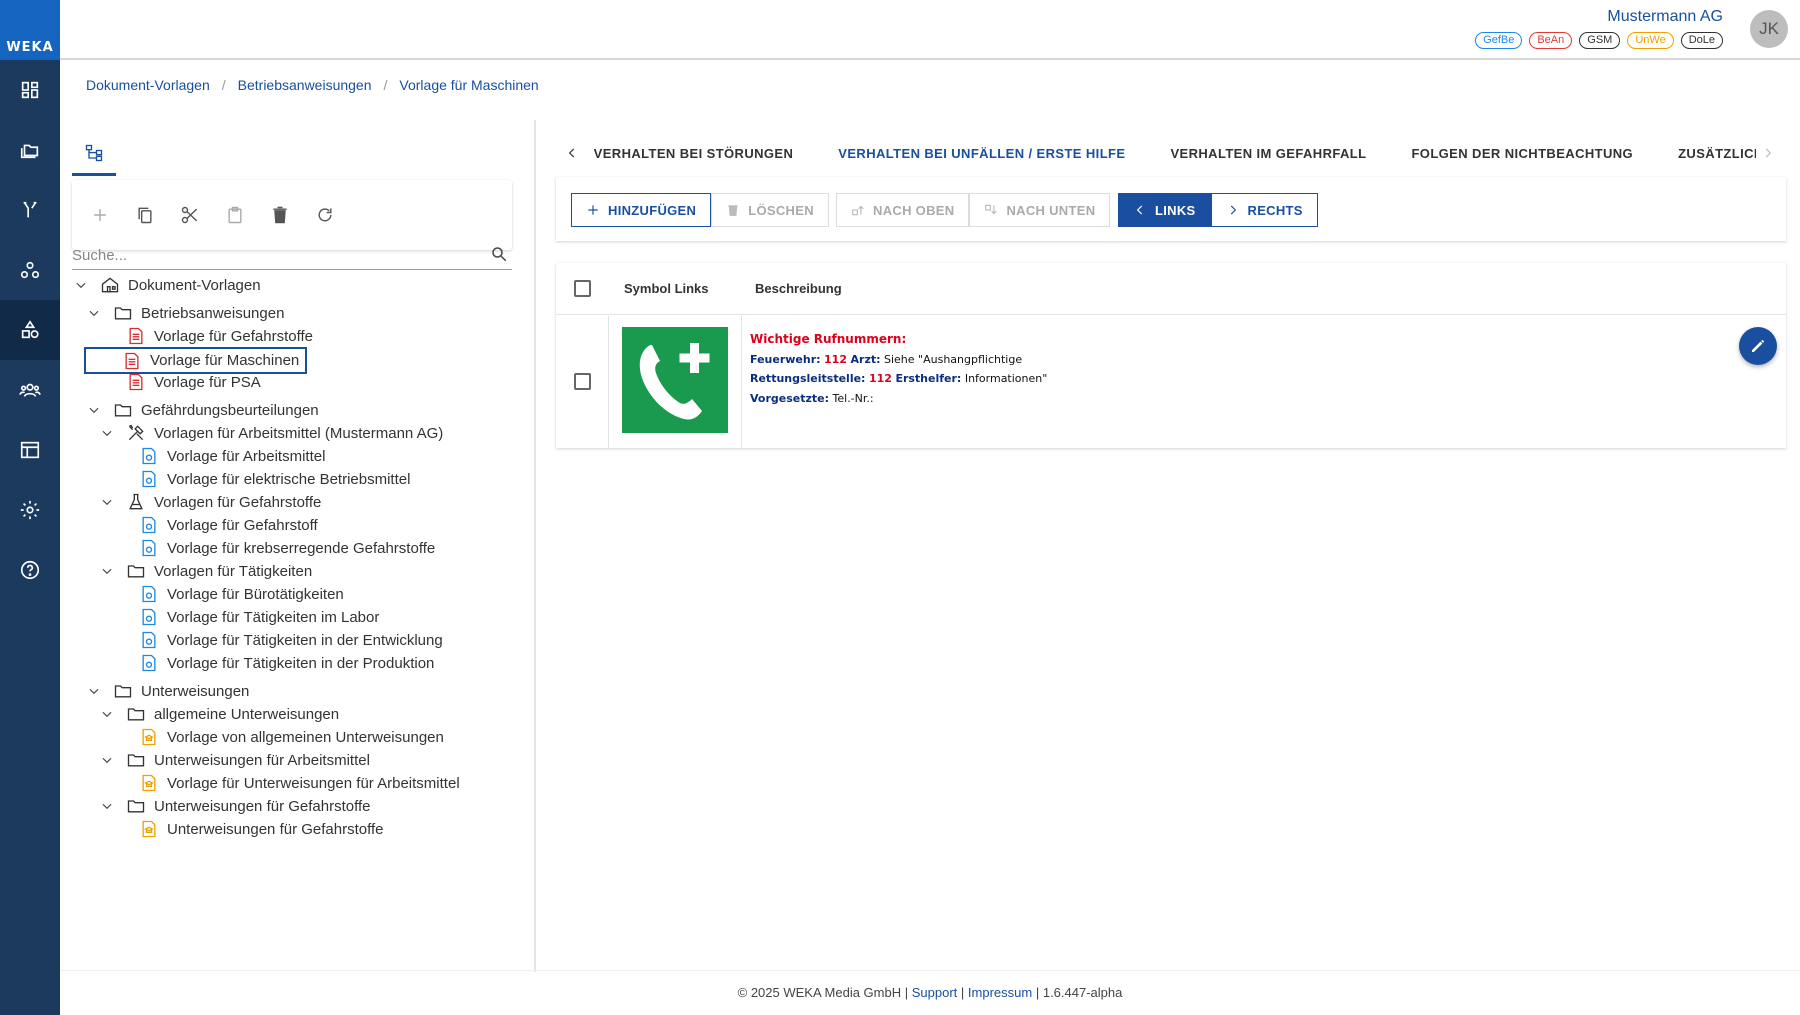 The width and height of the screenshot is (1800, 1015). I want to click on tree-node: Vorlage für Tätigkeiten im Labor, so click(259, 617).